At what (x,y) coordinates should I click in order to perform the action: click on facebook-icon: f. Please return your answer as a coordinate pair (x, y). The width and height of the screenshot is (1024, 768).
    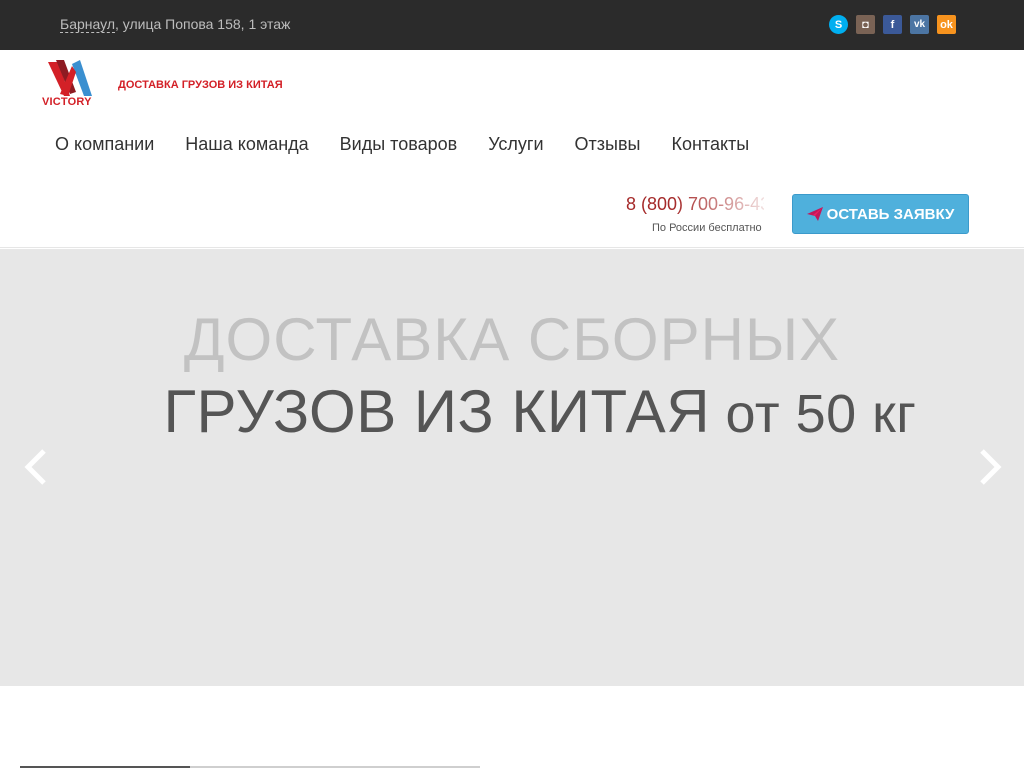
    Looking at the image, I should click on (892, 24).